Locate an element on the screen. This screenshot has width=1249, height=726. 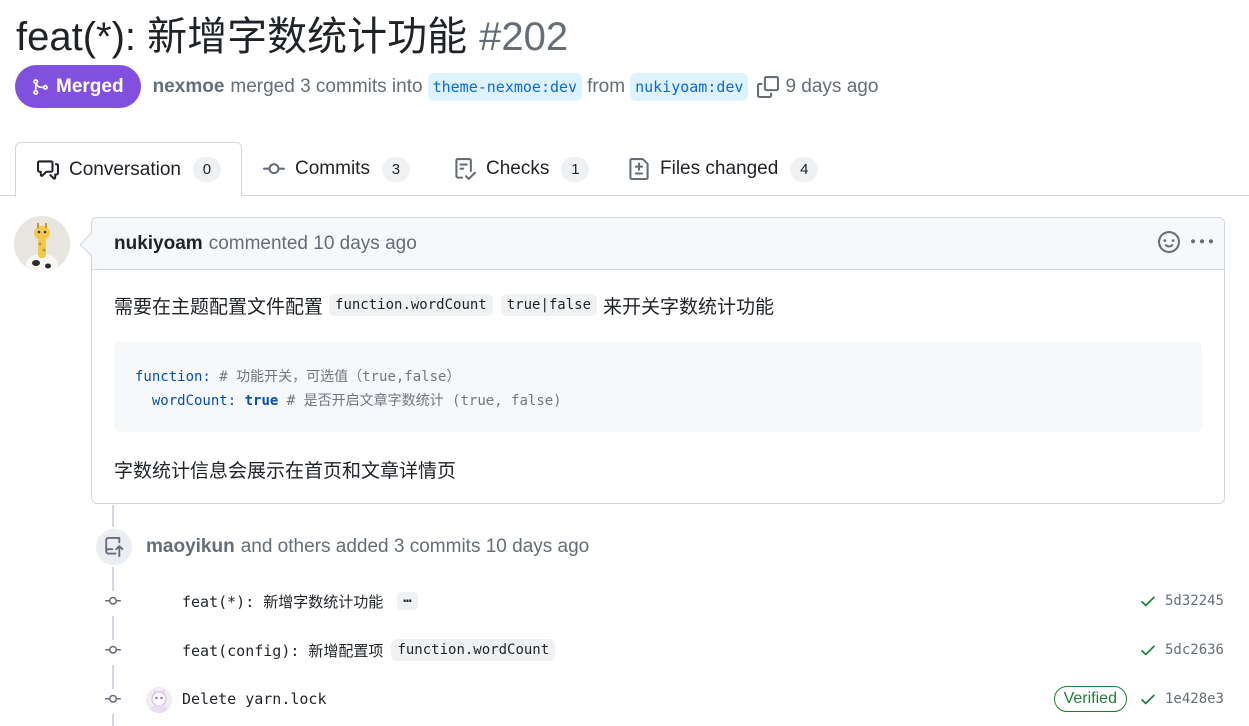
commit-status: 5d32245 is located at coordinates (1181, 601).